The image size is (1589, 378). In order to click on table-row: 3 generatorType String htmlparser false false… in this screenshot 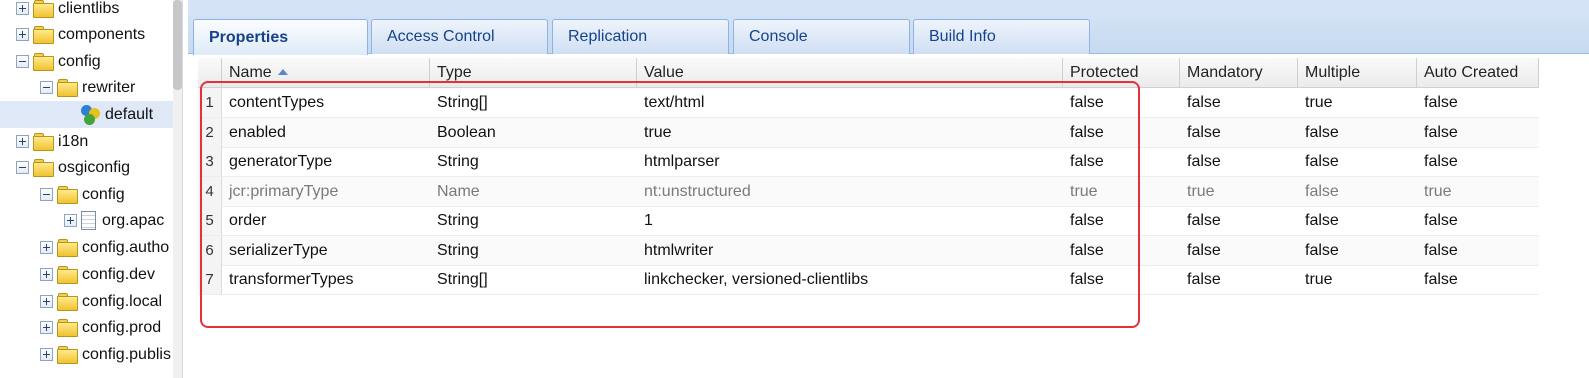, I will do `click(868, 162)`.